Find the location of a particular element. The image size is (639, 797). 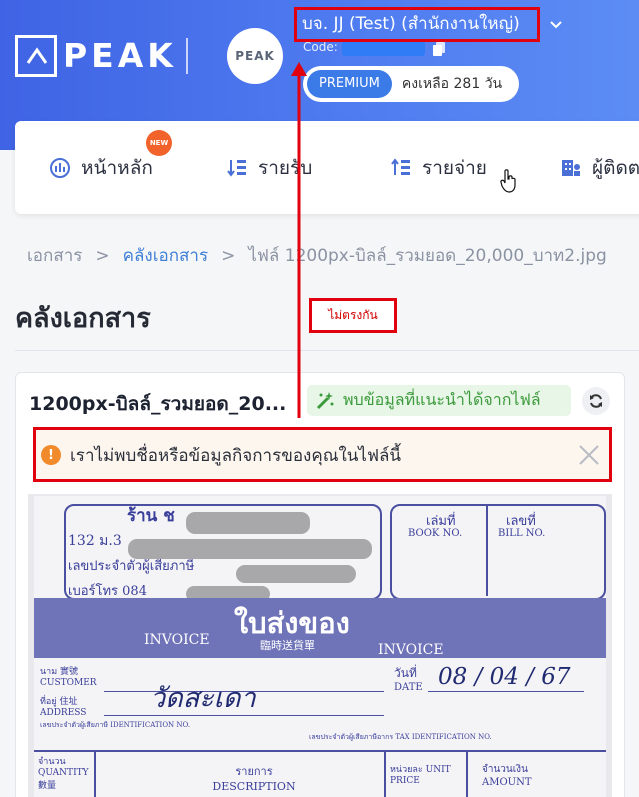

magic-wand-icon is located at coordinates (325, 400).